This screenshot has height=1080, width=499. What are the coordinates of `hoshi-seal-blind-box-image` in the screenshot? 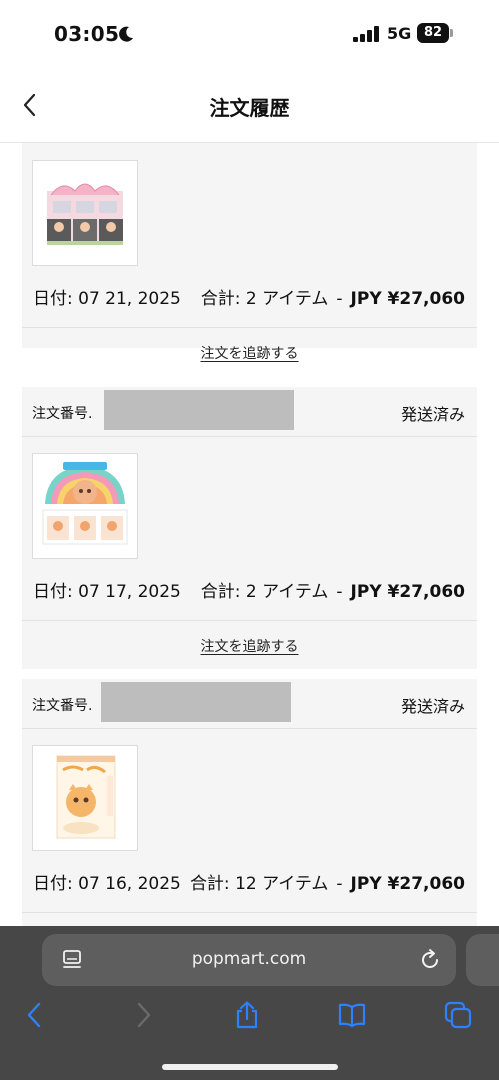 It's located at (86, 797).